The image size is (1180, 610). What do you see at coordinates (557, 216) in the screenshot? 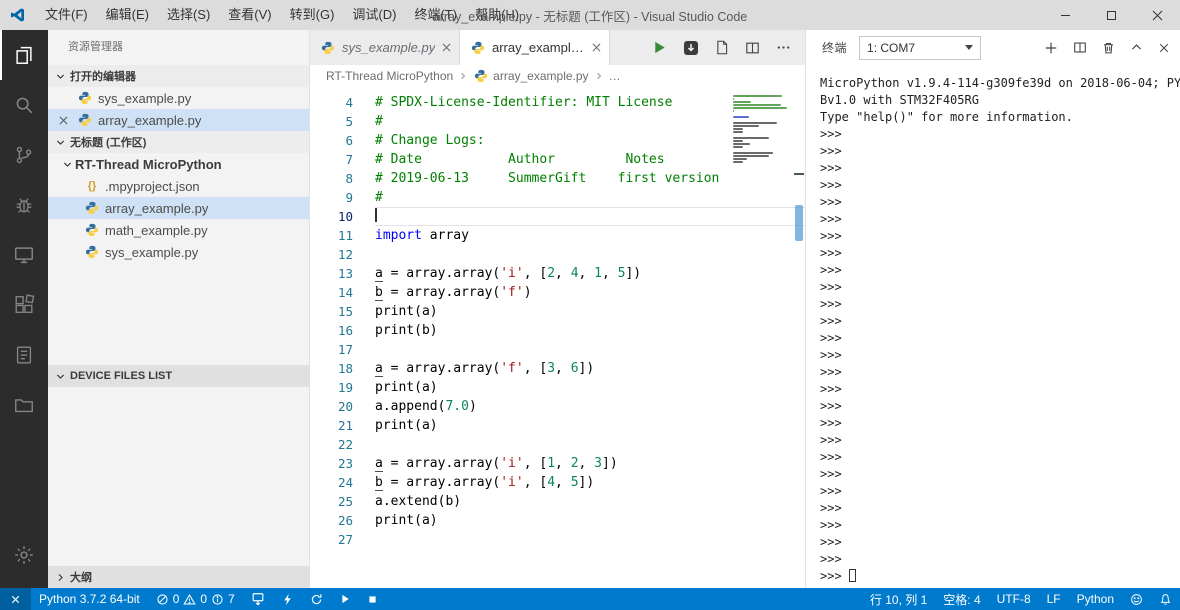
I see `code-line: 10` at bounding box center [557, 216].